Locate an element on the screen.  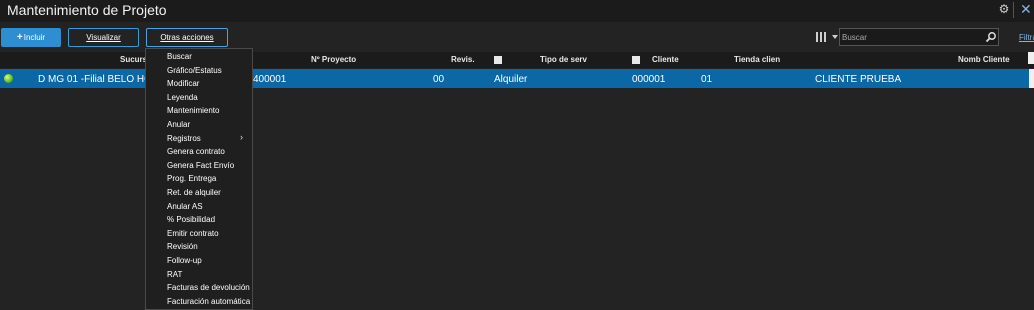
menu-item-follow-up: Follow-up is located at coordinates (184, 260).